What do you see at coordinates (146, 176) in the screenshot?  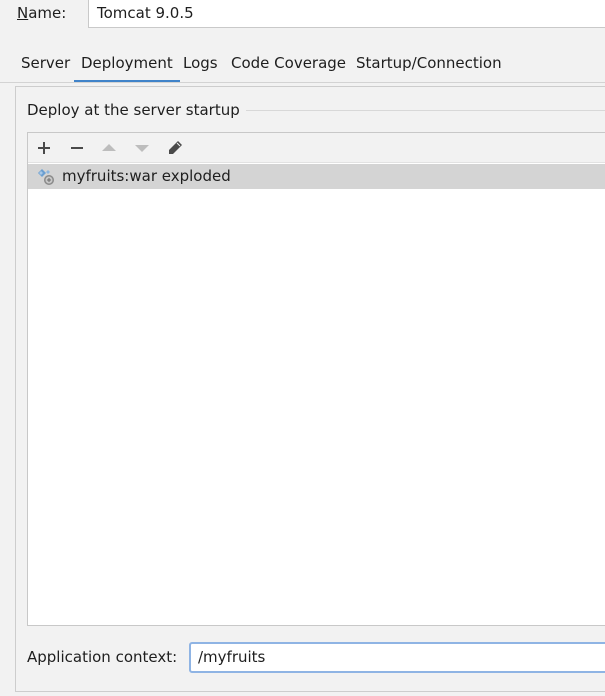 I see `artifact-label: myfruits:war exploded` at bounding box center [146, 176].